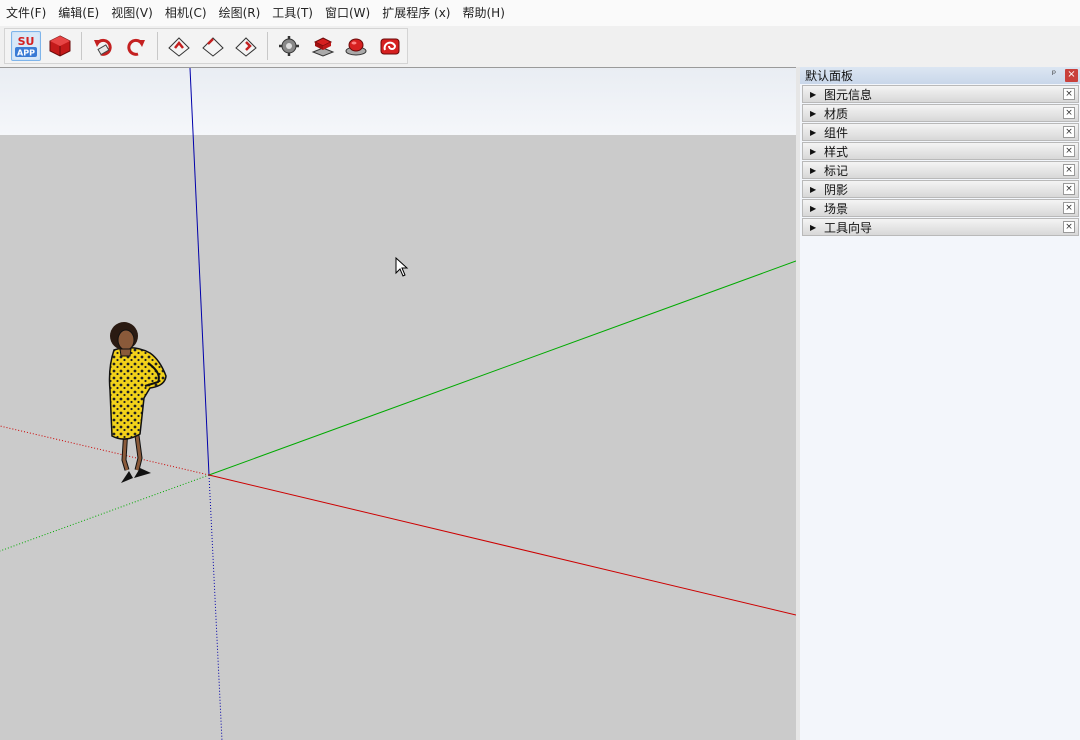  I want to click on panel-styles: ▶ 样式 ×, so click(940, 151).